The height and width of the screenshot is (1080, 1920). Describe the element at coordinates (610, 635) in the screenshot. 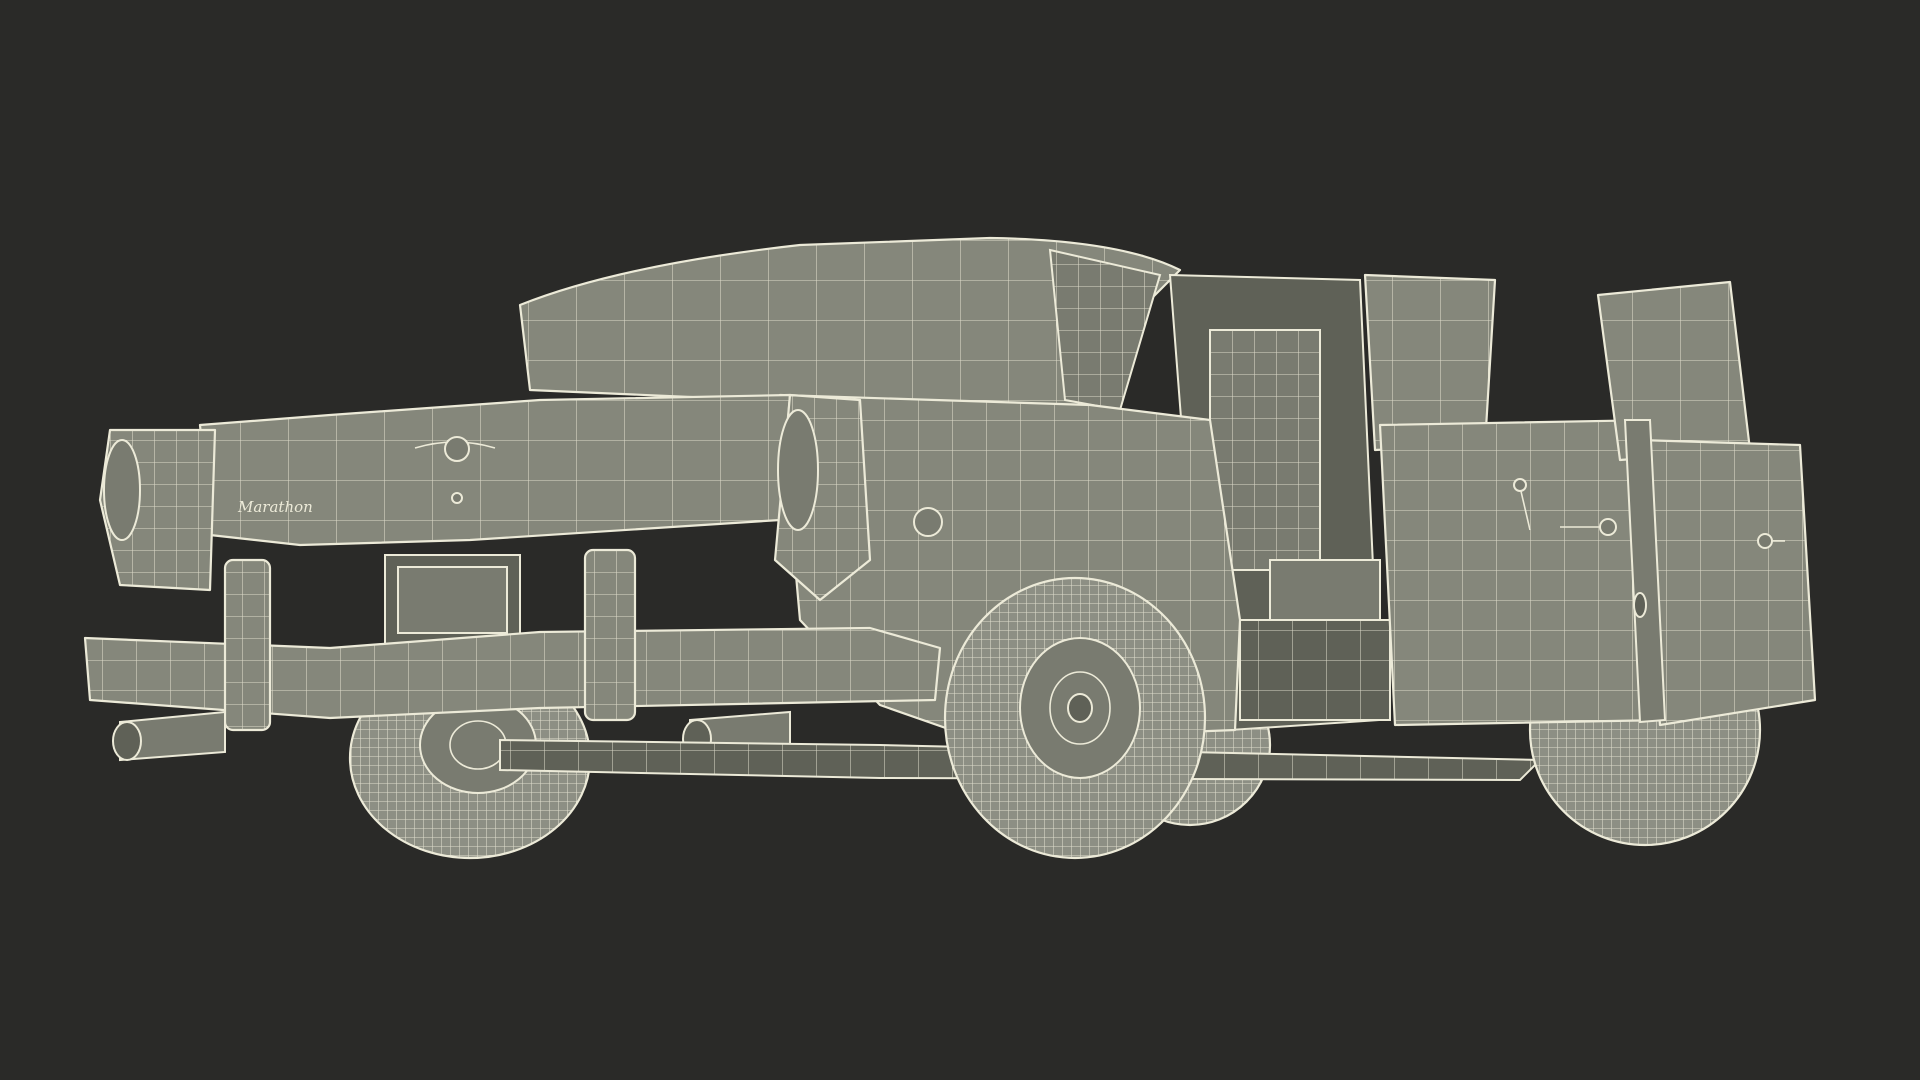

I see `bumper-guard-right` at that location.